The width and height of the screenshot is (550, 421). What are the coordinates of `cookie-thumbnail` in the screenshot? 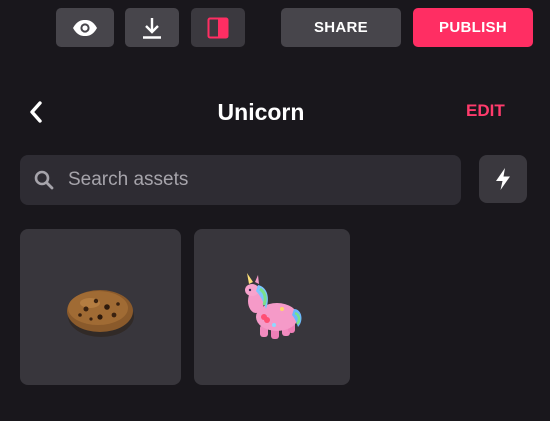 It's located at (100, 313).